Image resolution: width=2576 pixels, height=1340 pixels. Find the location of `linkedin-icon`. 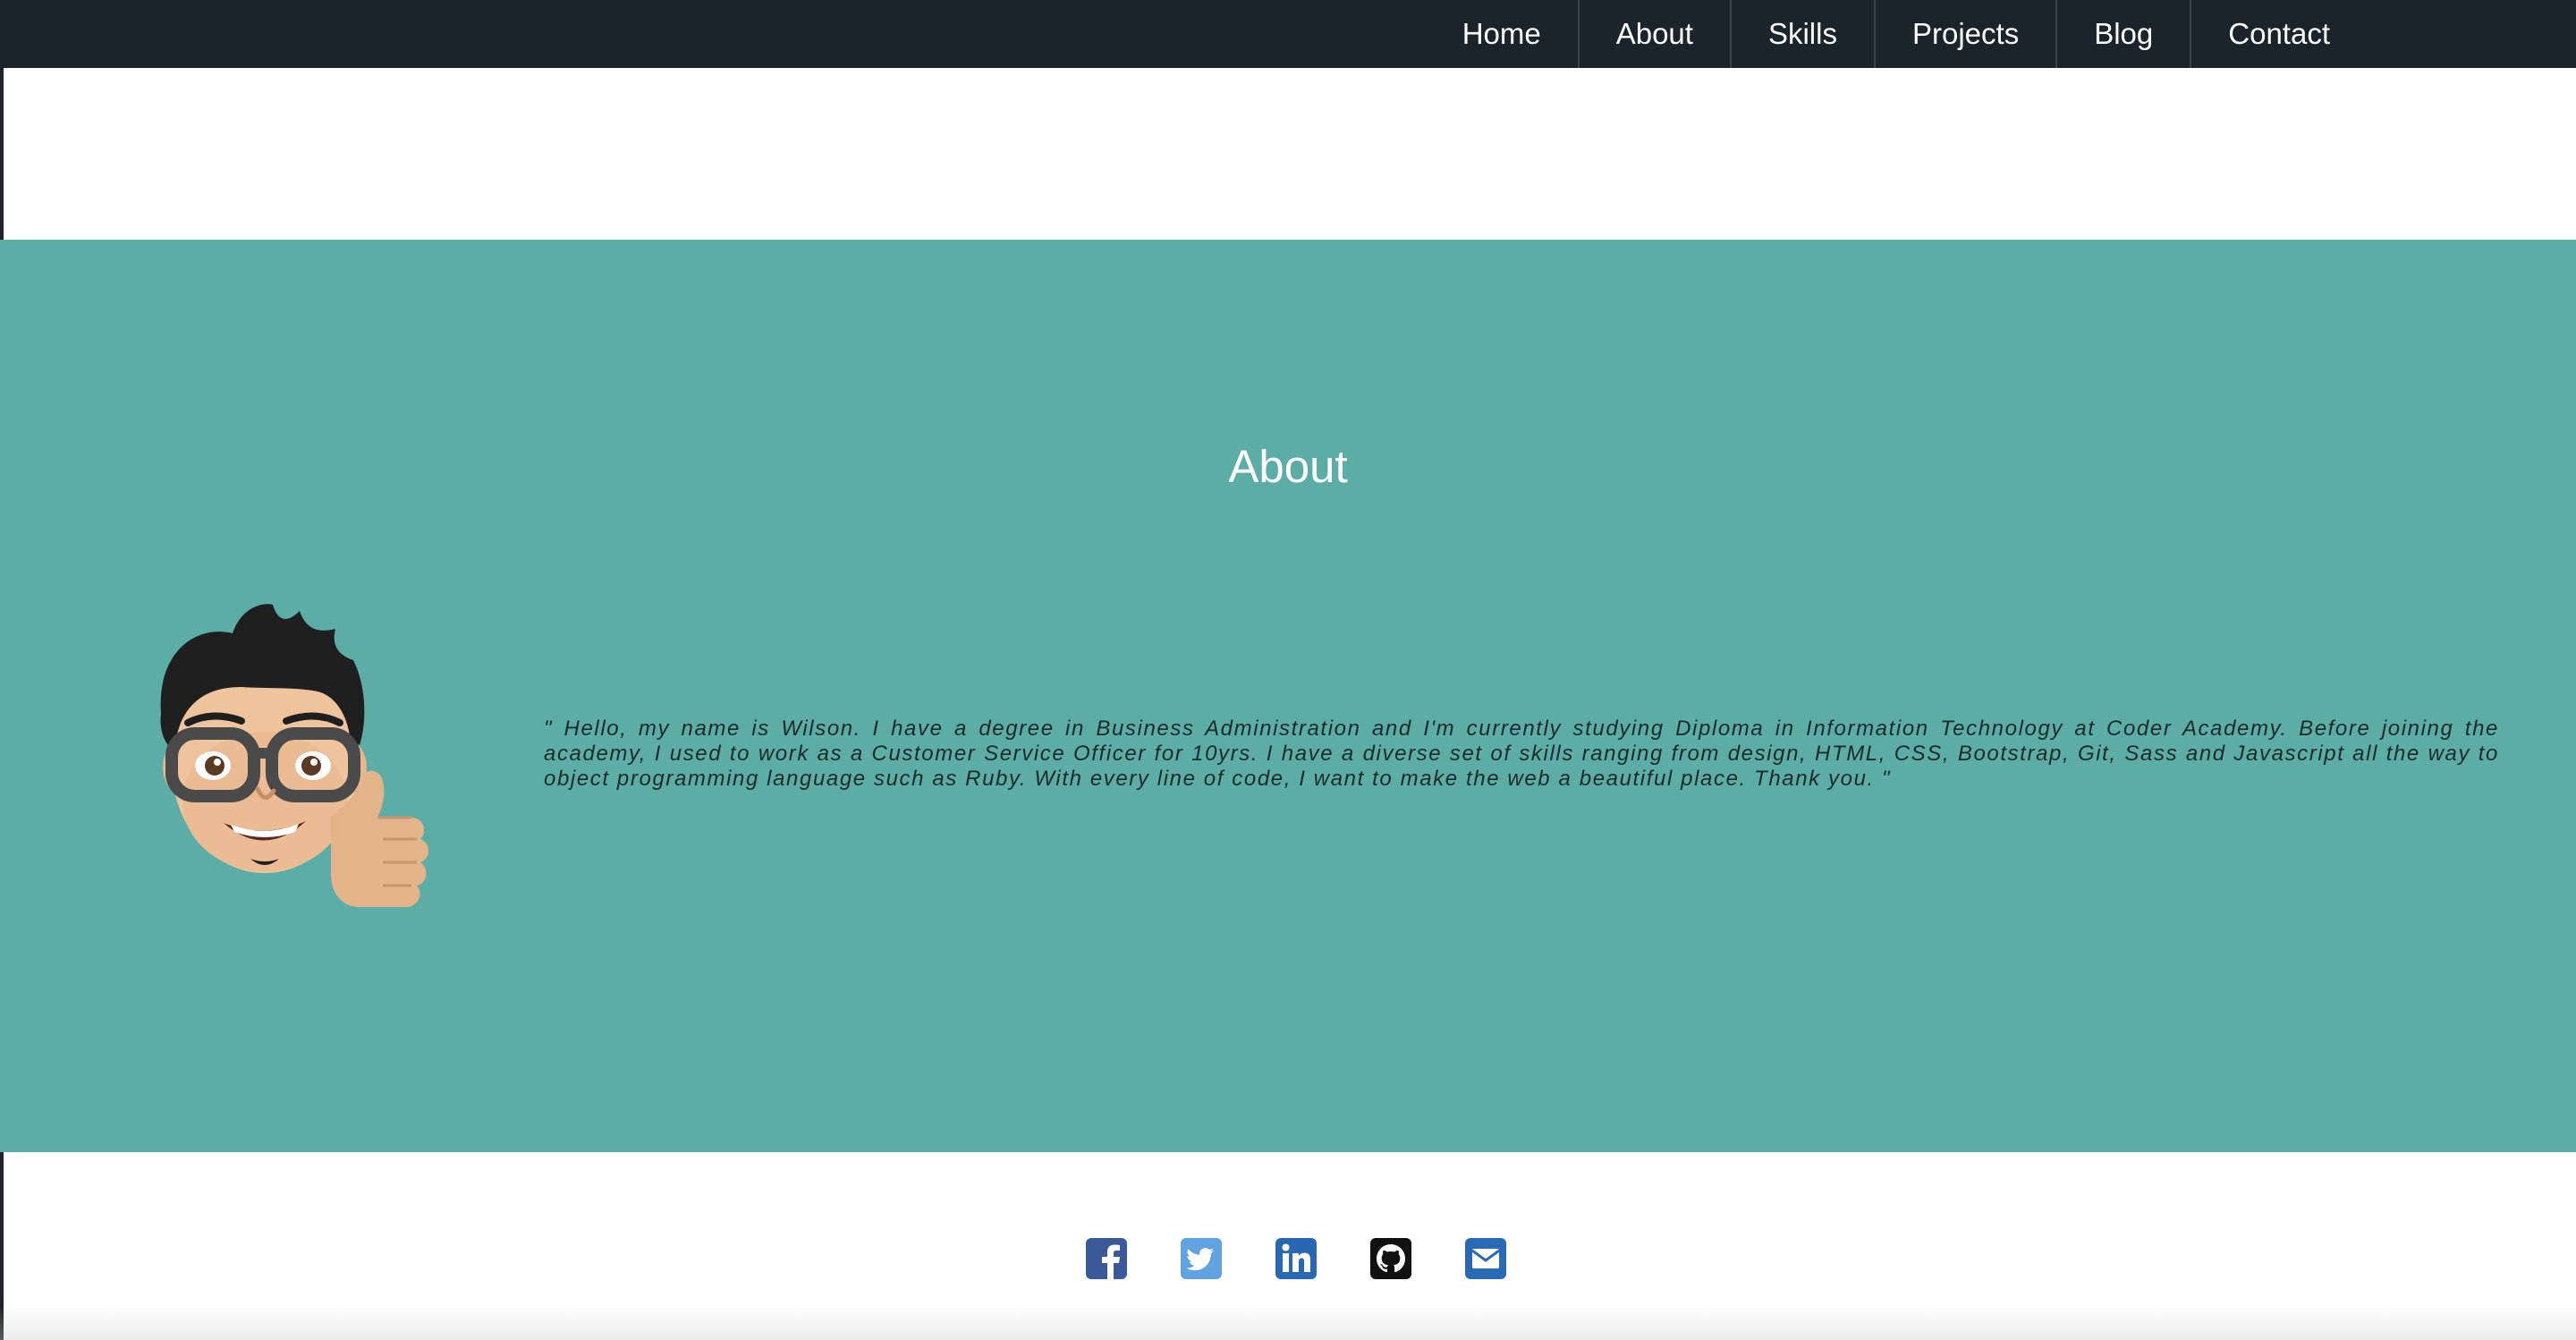

linkedin-icon is located at coordinates (1296, 1258).